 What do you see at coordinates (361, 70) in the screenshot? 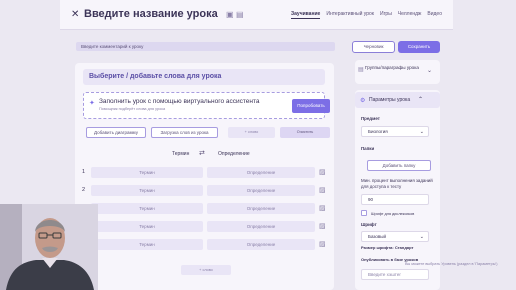
I see `folder-icon: ▤` at bounding box center [361, 70].